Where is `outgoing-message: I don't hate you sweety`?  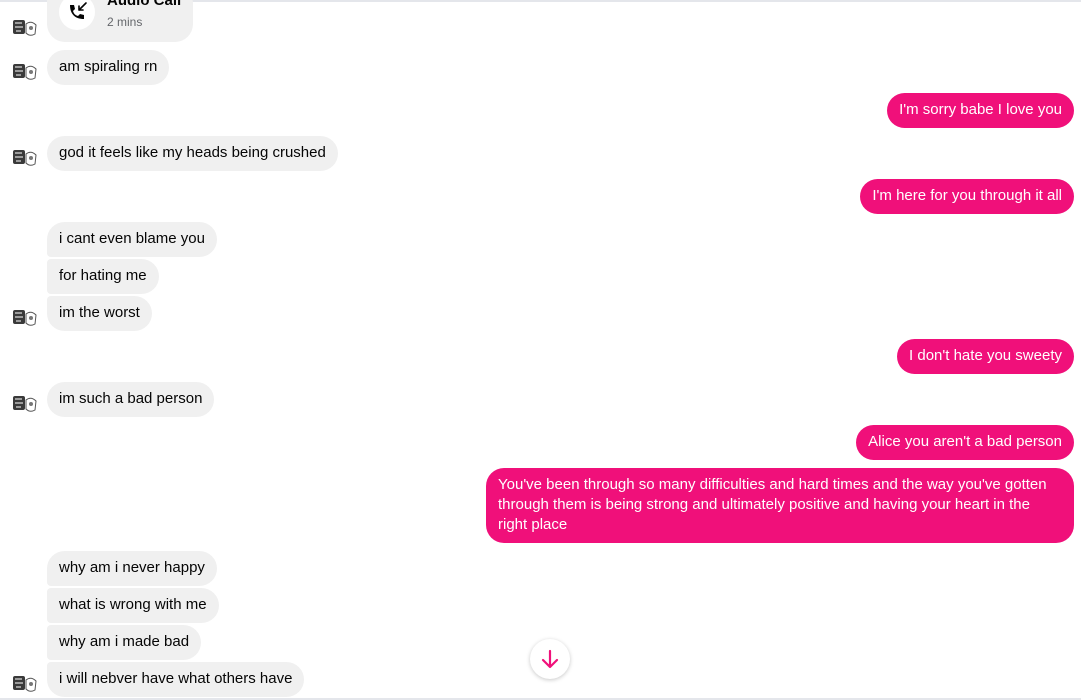
outgoing-message: I don't hate you sweety is located at coordinates (985, 356).